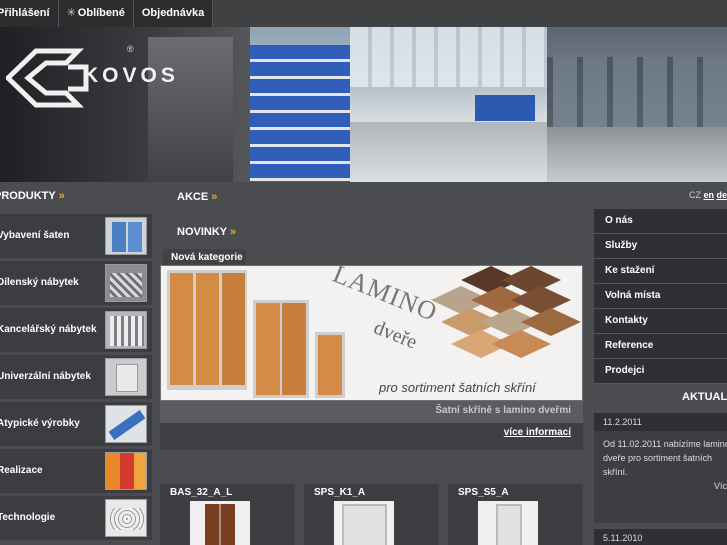  What do you see at coordinates (174, 13) in the screenshot?
I see `order-link: Objednávka` at bounding box center [174, 13].